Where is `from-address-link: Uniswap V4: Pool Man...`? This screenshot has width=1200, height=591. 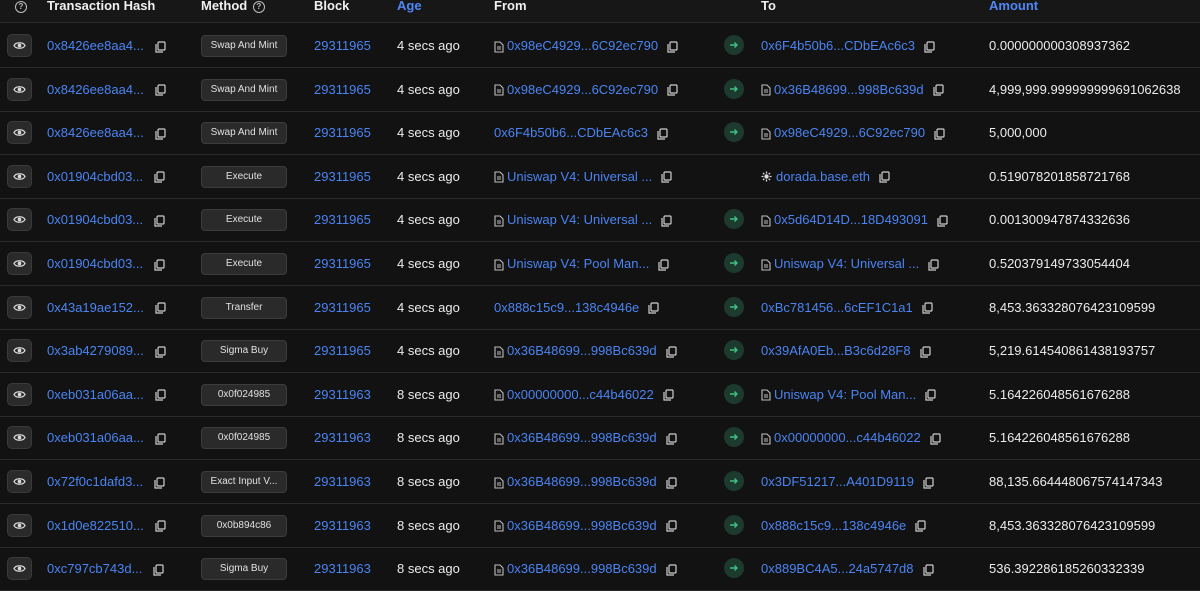 from-address-link: Uniswap V4: Pool Man... is located at coordinates (578, 263).